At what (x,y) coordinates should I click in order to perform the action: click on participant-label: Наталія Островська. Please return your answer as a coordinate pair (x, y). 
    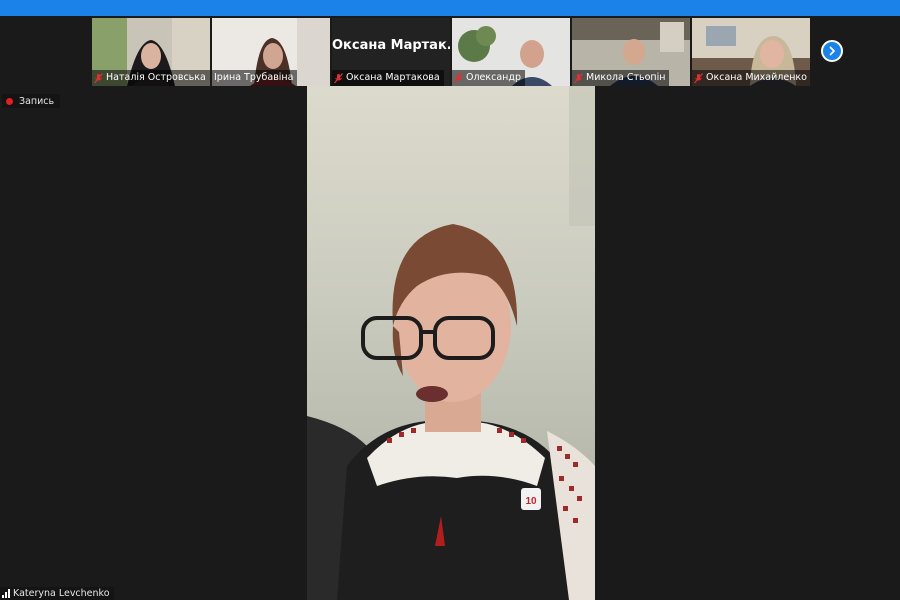
    Looking at the image, I should click on (151, 78).